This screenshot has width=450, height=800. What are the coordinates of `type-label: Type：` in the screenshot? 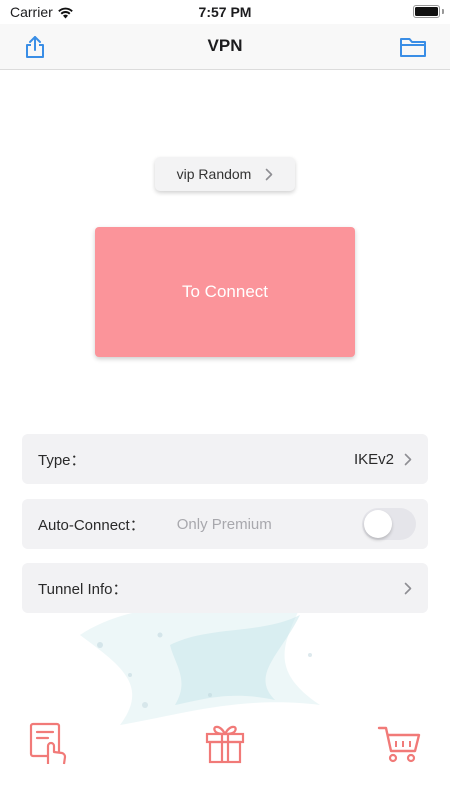 It's located at (62, 460).